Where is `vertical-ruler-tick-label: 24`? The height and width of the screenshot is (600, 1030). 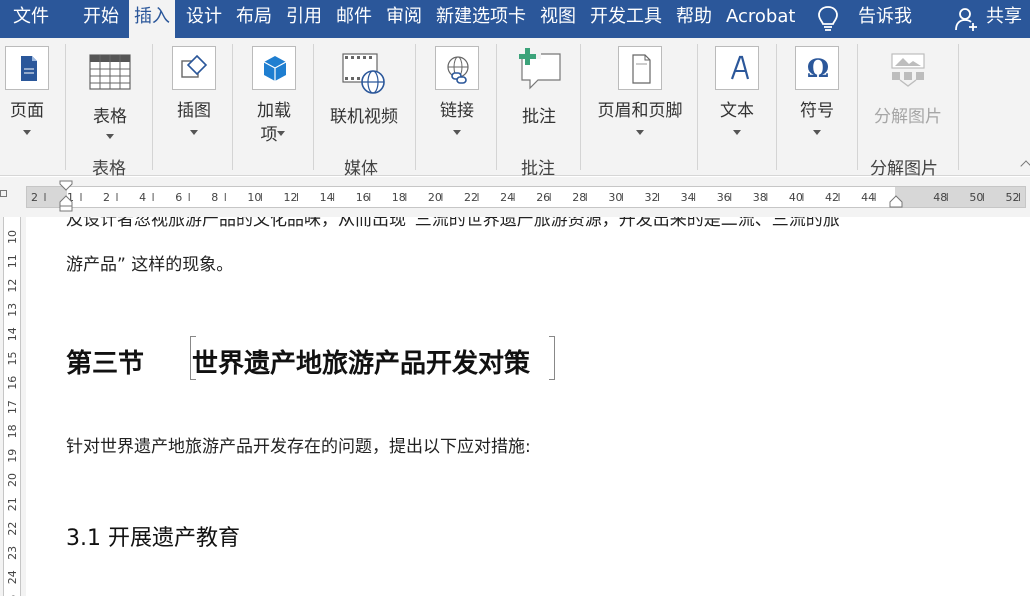 vertical-ruler-tick-label: 24 is located at coordinates (12, 577).